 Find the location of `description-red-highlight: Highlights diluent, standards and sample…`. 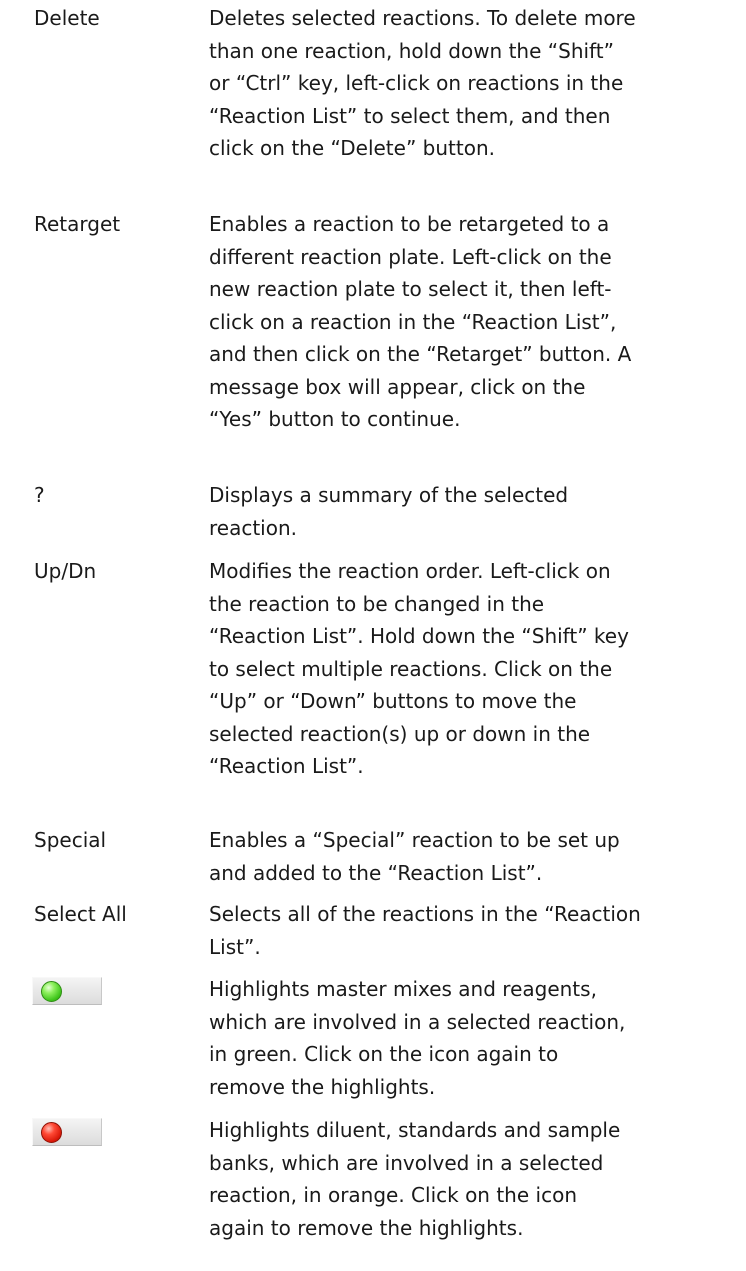

description-red-highlight: Highlights diluent, standards and sample… is located at coordinates (415, 1179).